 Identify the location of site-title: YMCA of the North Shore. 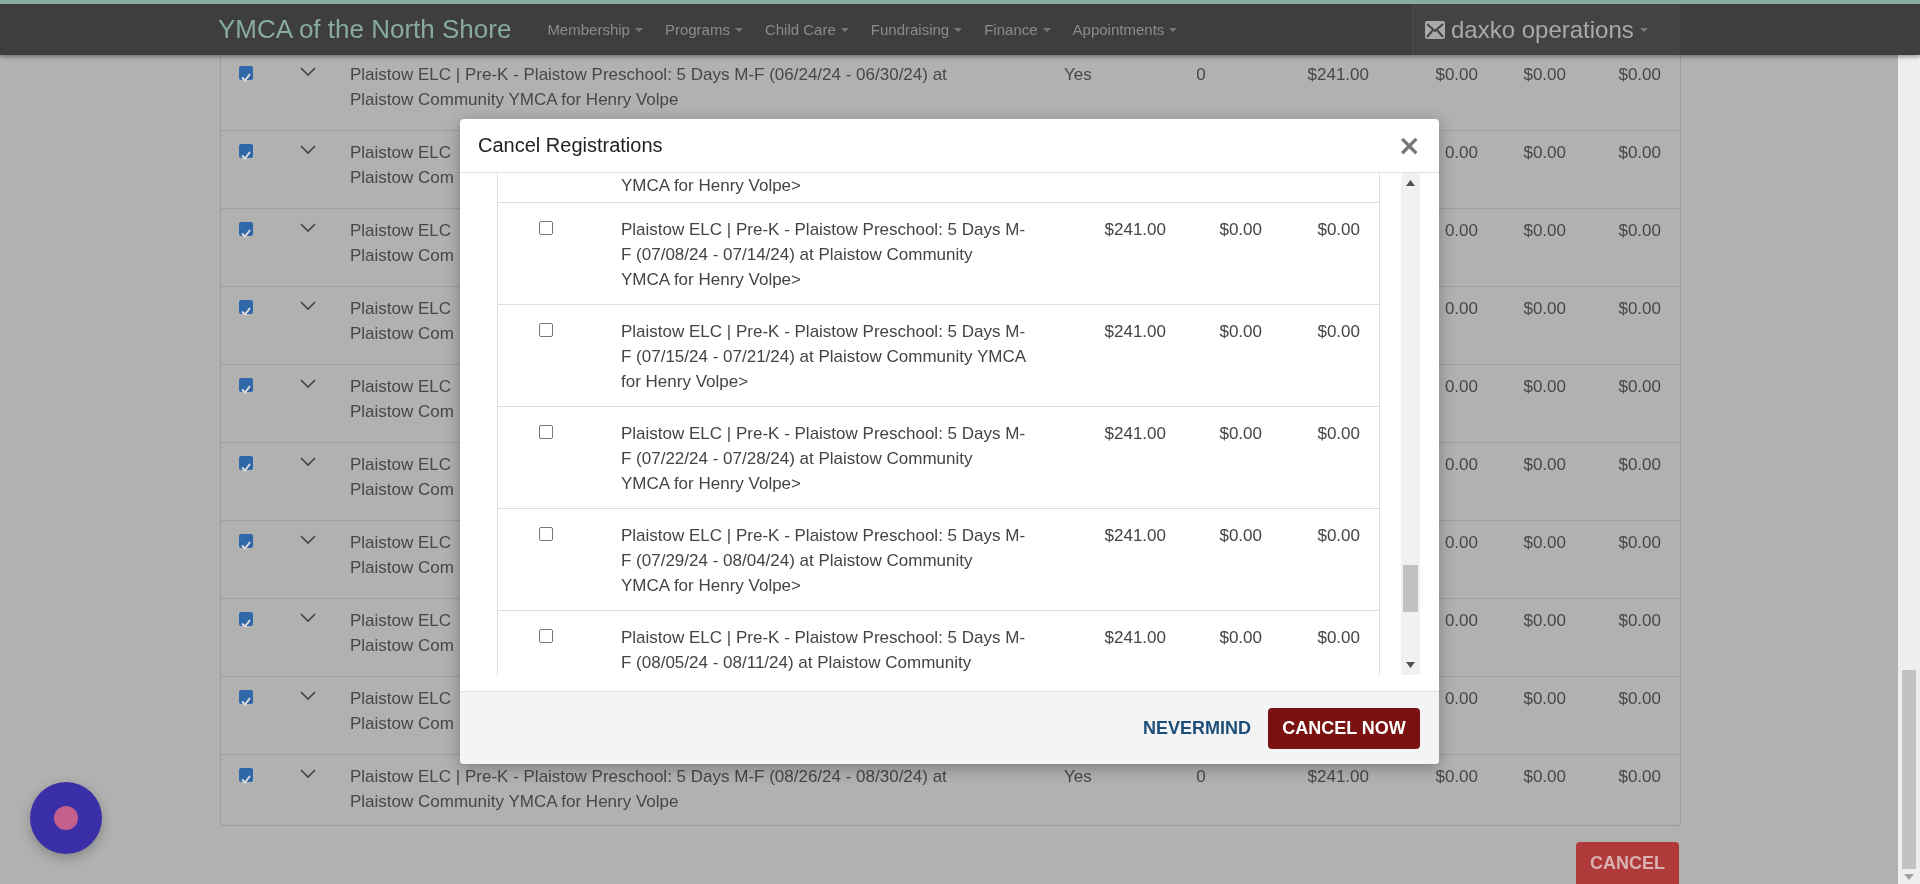
(365, 29).